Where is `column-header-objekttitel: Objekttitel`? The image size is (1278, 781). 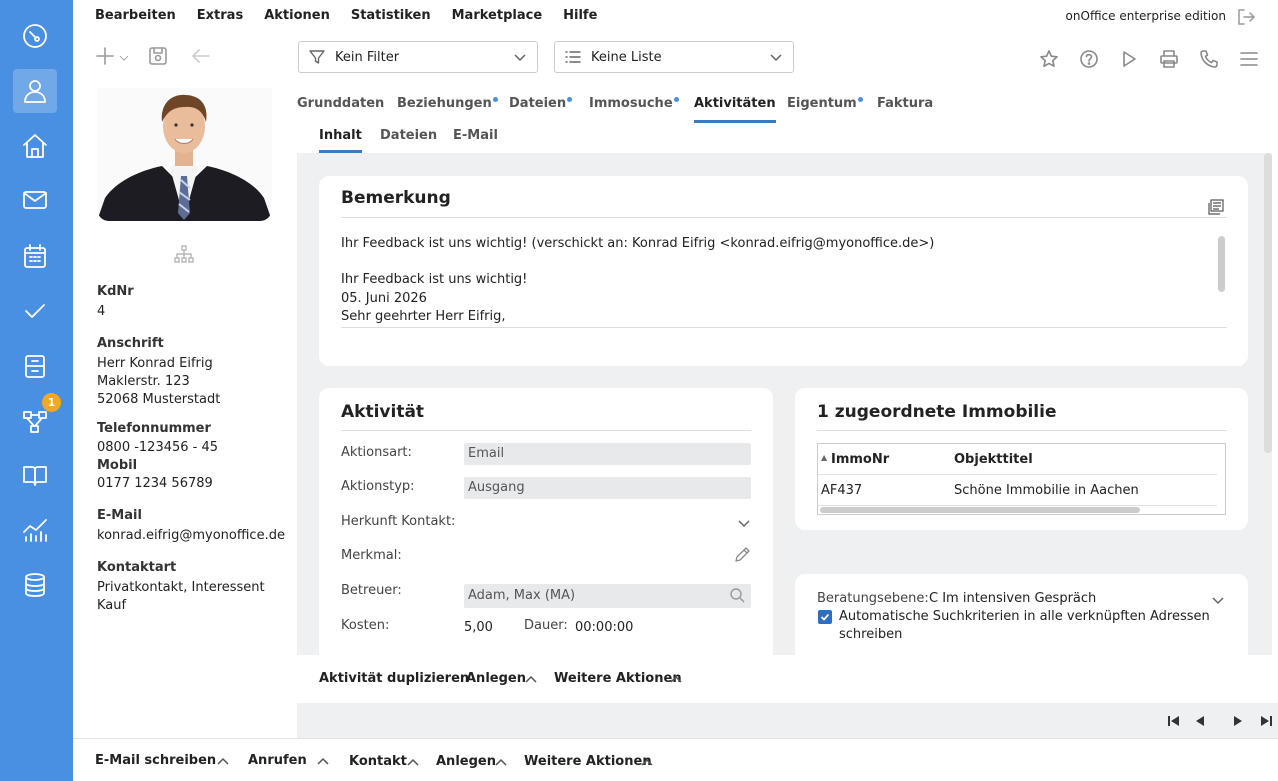
column-header-objekttitel: Objekttitel is located at coordinates (993, 459).